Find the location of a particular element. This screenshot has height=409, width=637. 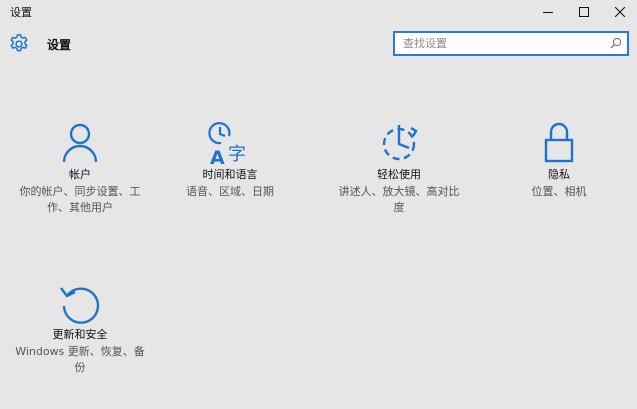

tile-description: 讲述人、放大镜、高对比度 is located at coordinates (399, 199).